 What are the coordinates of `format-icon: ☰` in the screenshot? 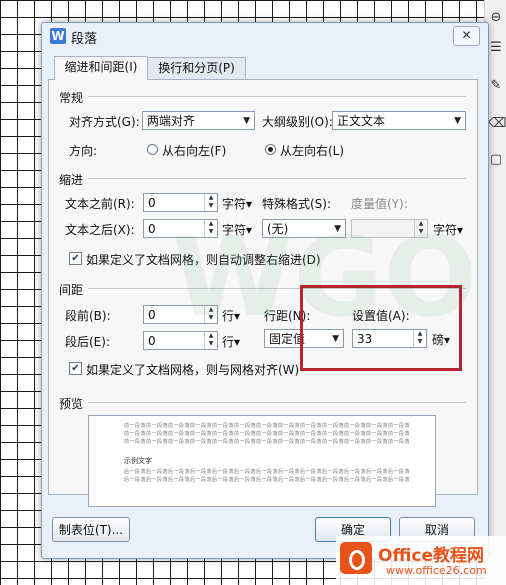 It's located at (496, 48).